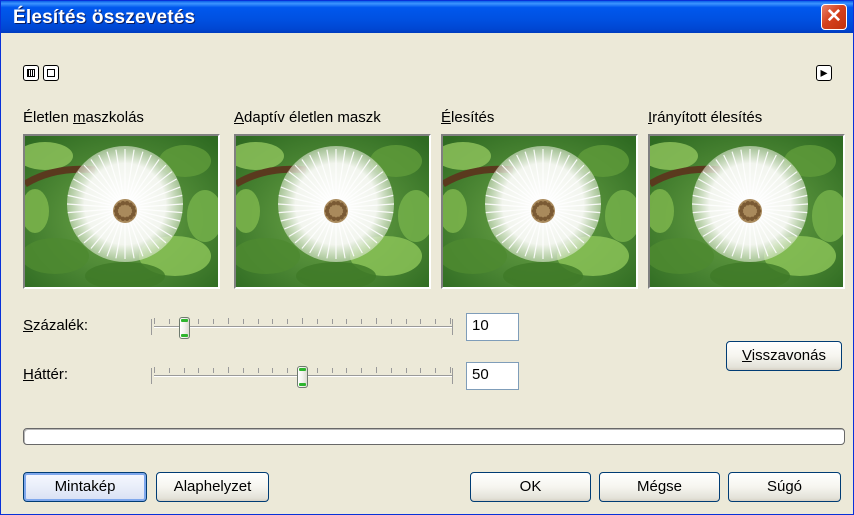  Describe the element at coordinates (56, 325) in the screenshot. I see `percent-label: Százalék:` at that location.